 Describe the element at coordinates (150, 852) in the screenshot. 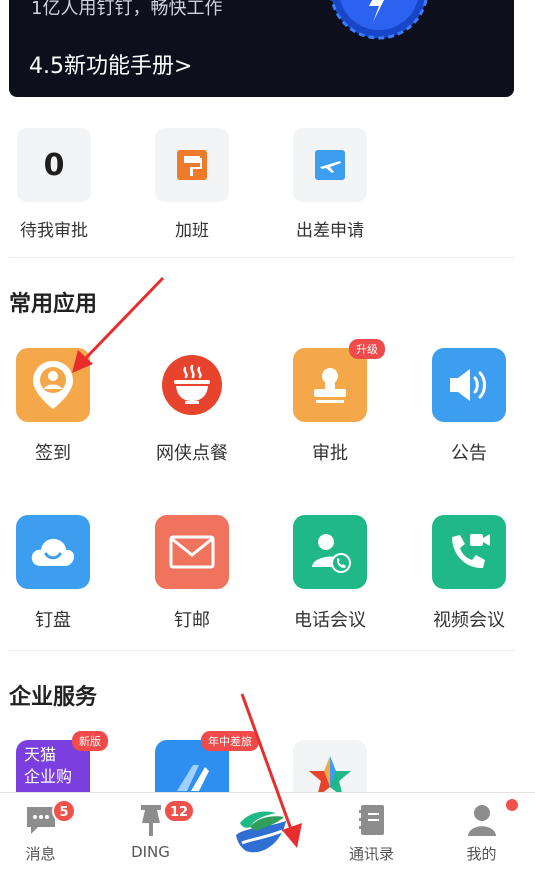

I see `tab-label-ding: DING` at that location.